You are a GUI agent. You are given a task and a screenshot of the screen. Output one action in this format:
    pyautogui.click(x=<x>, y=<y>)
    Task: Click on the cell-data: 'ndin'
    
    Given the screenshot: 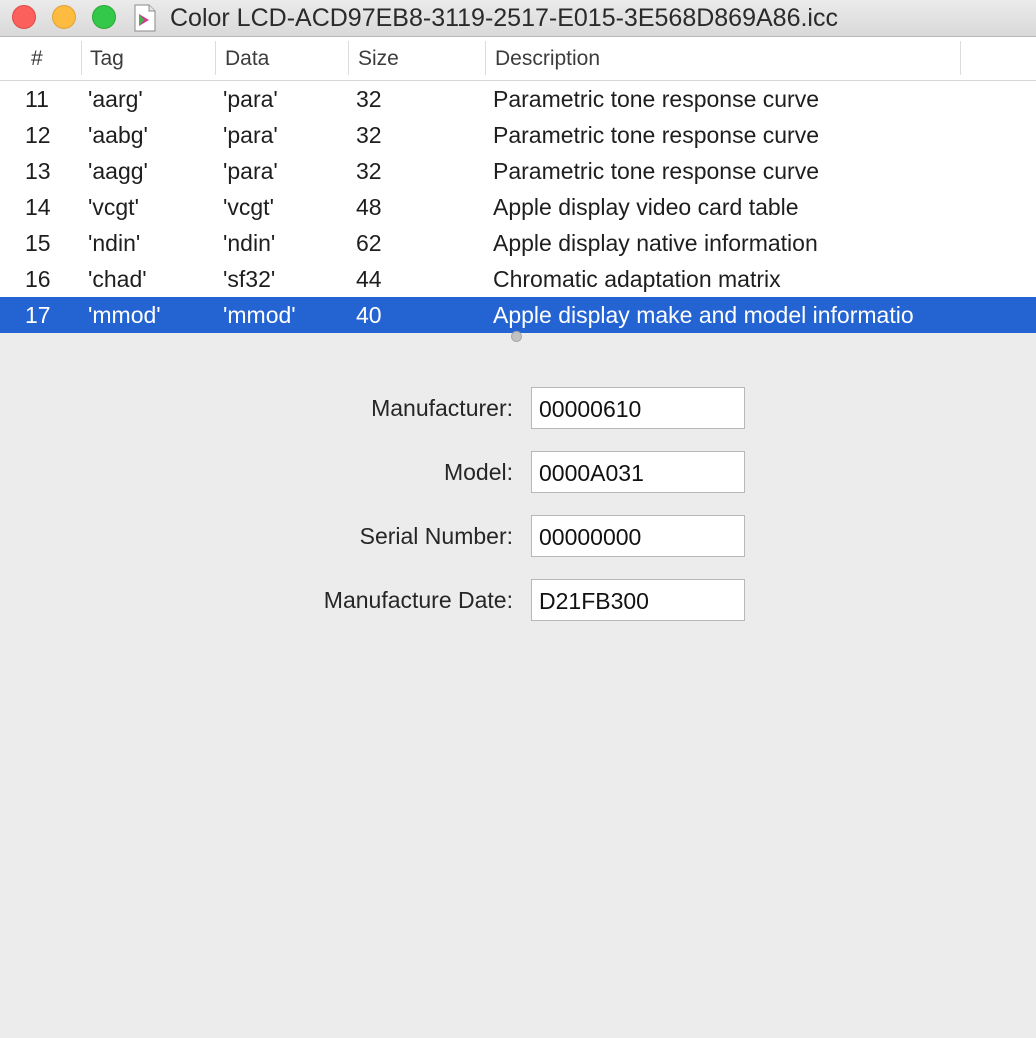 What is the action you would take?
    pyautogui.click(x=249, y=243)
    